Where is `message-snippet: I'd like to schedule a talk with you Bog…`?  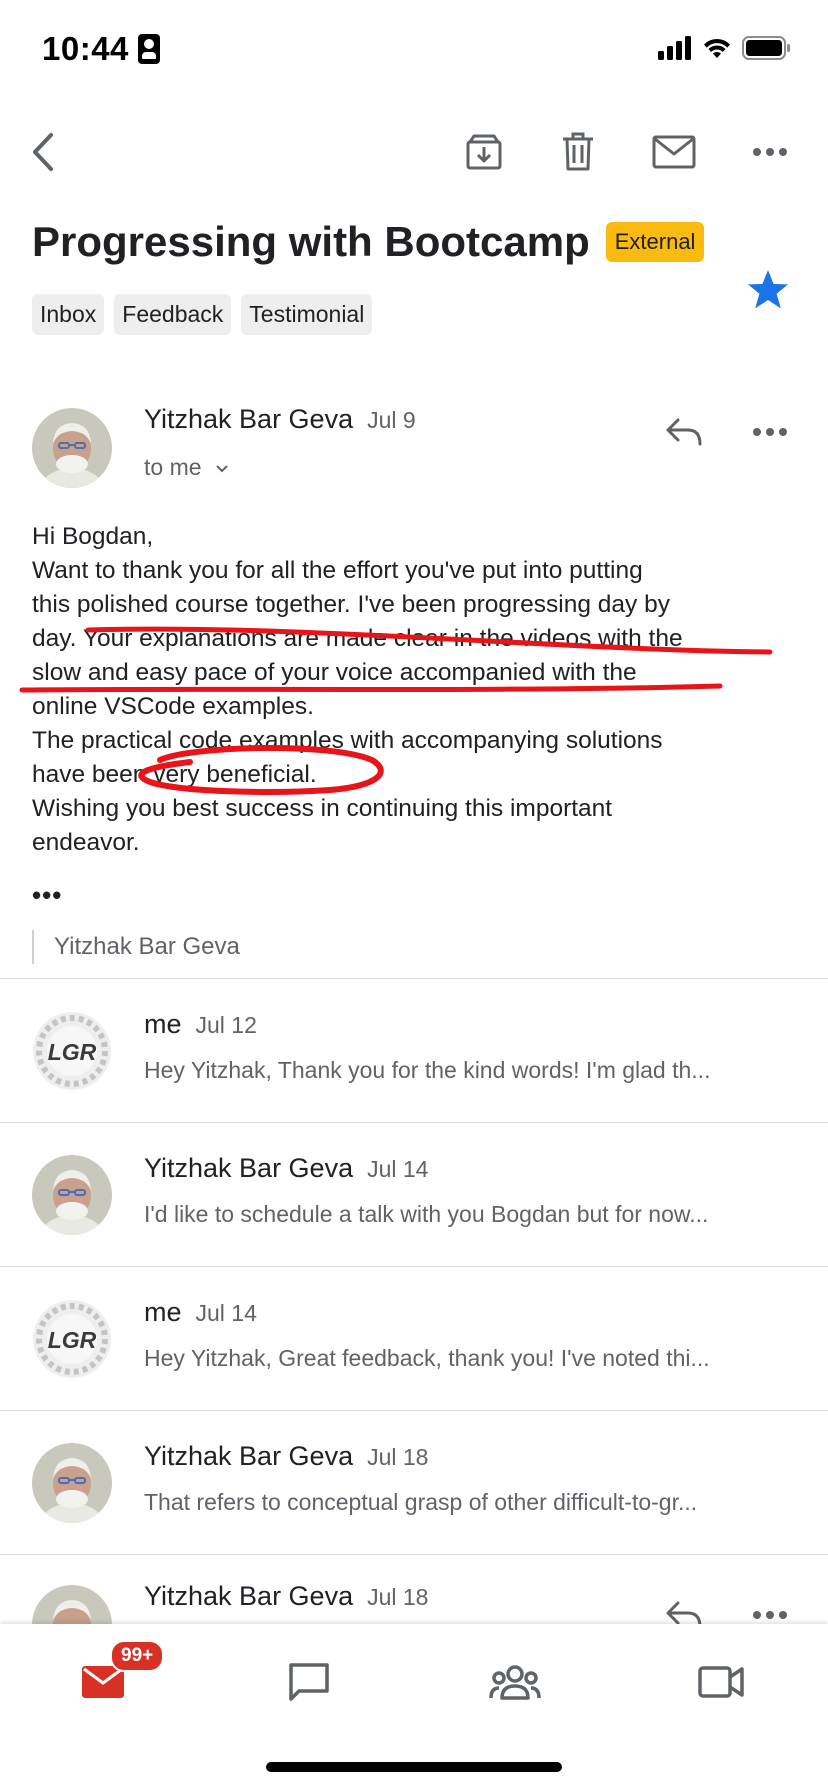
message-snippet: I'd like to schedule a talk with you Bog… is located at coordinates (426, 1214).